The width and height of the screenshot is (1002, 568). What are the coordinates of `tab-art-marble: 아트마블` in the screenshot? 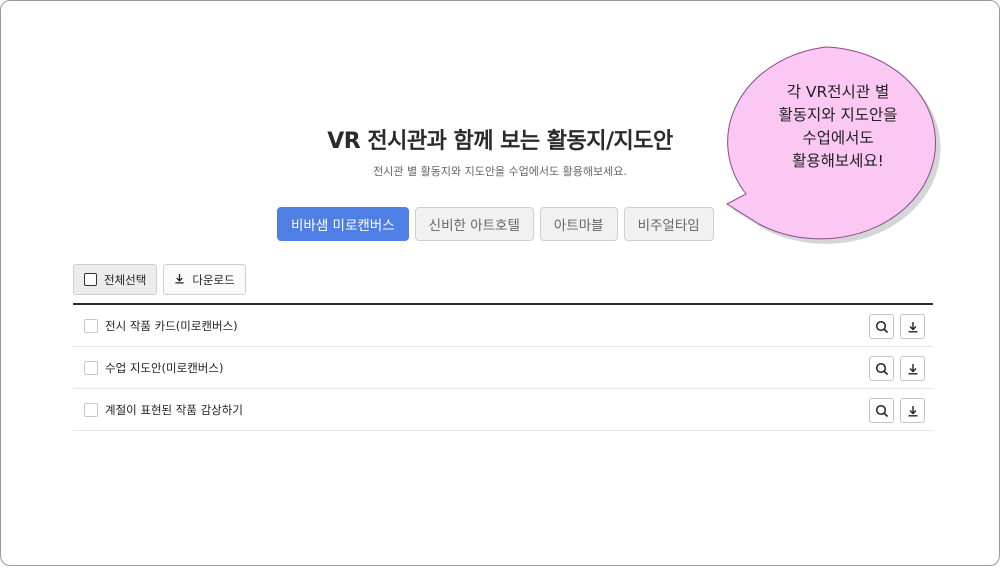 It's located at (578, 224).